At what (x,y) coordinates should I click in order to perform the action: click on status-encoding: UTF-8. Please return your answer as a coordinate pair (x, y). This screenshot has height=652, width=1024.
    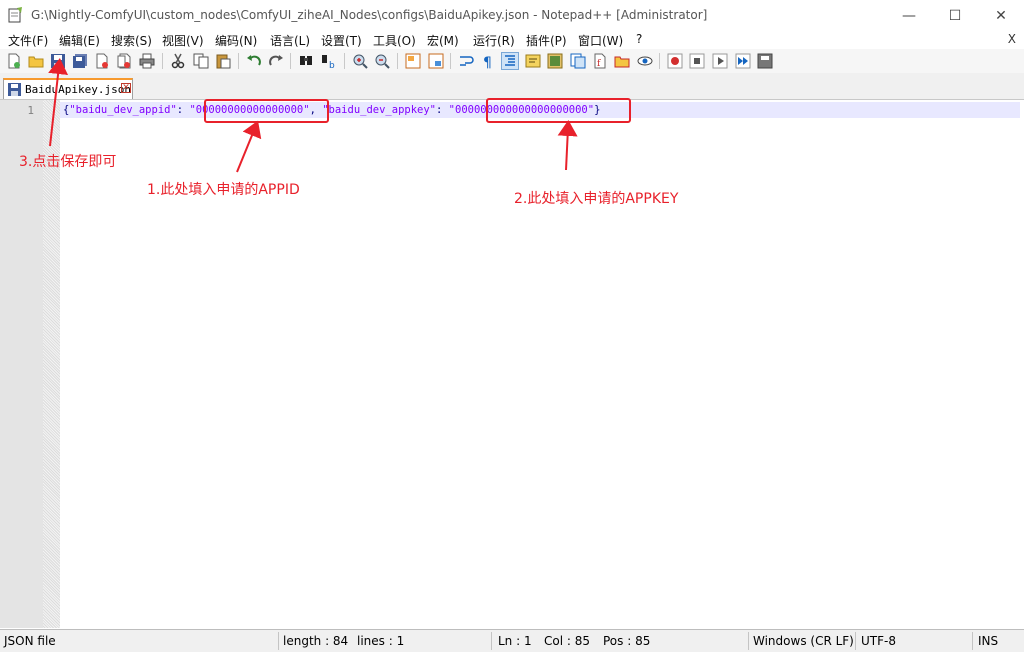
    Looking at the image, I should click on (878, 641).